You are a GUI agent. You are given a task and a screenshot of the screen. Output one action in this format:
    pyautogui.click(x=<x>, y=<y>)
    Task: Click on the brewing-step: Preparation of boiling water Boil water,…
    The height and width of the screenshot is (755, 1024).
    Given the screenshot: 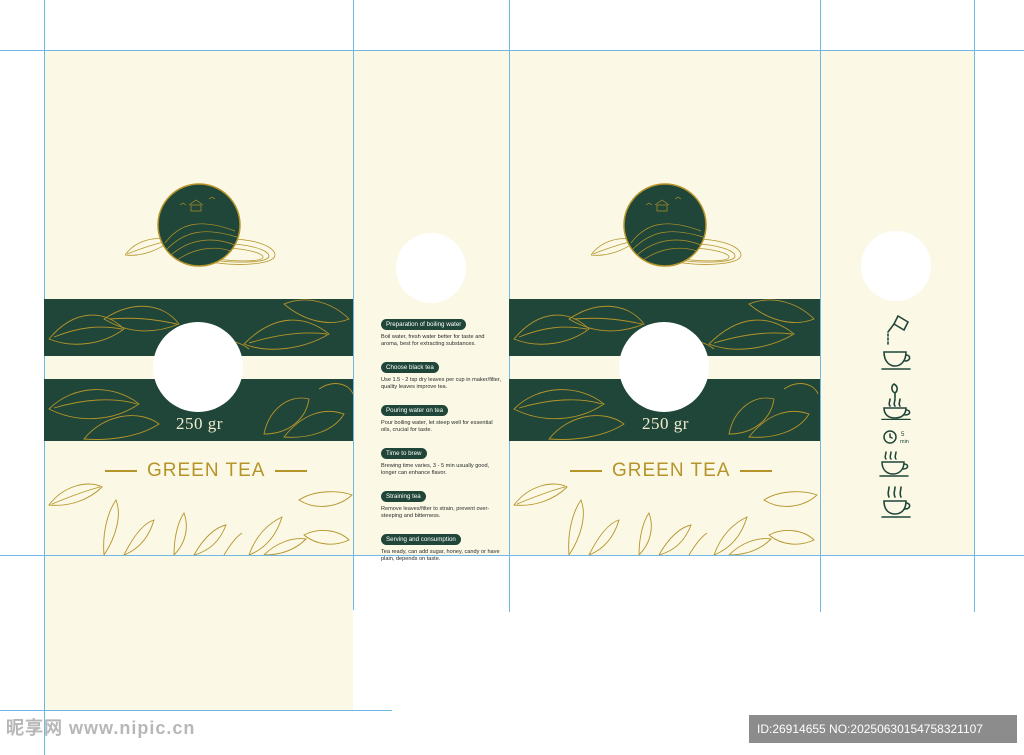 What is the action you would take?
    pyautogui.click(x=442, y=330)
    